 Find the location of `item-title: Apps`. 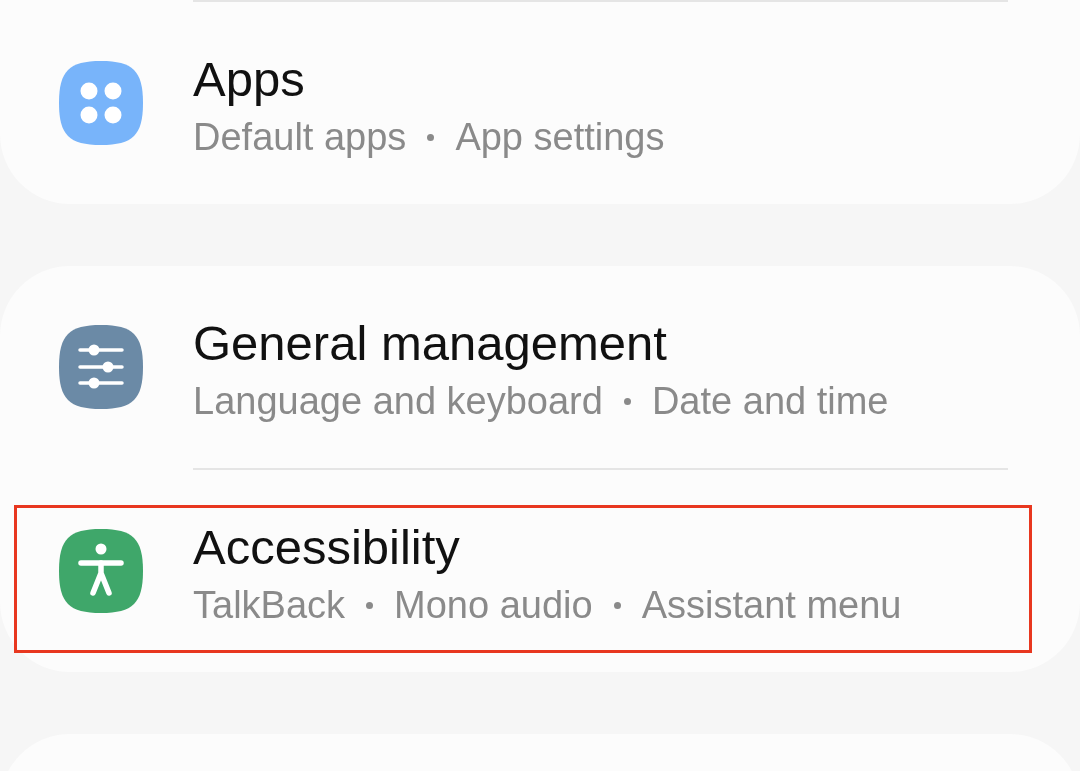

item-title: Apps is located at coordinates (429, 79).